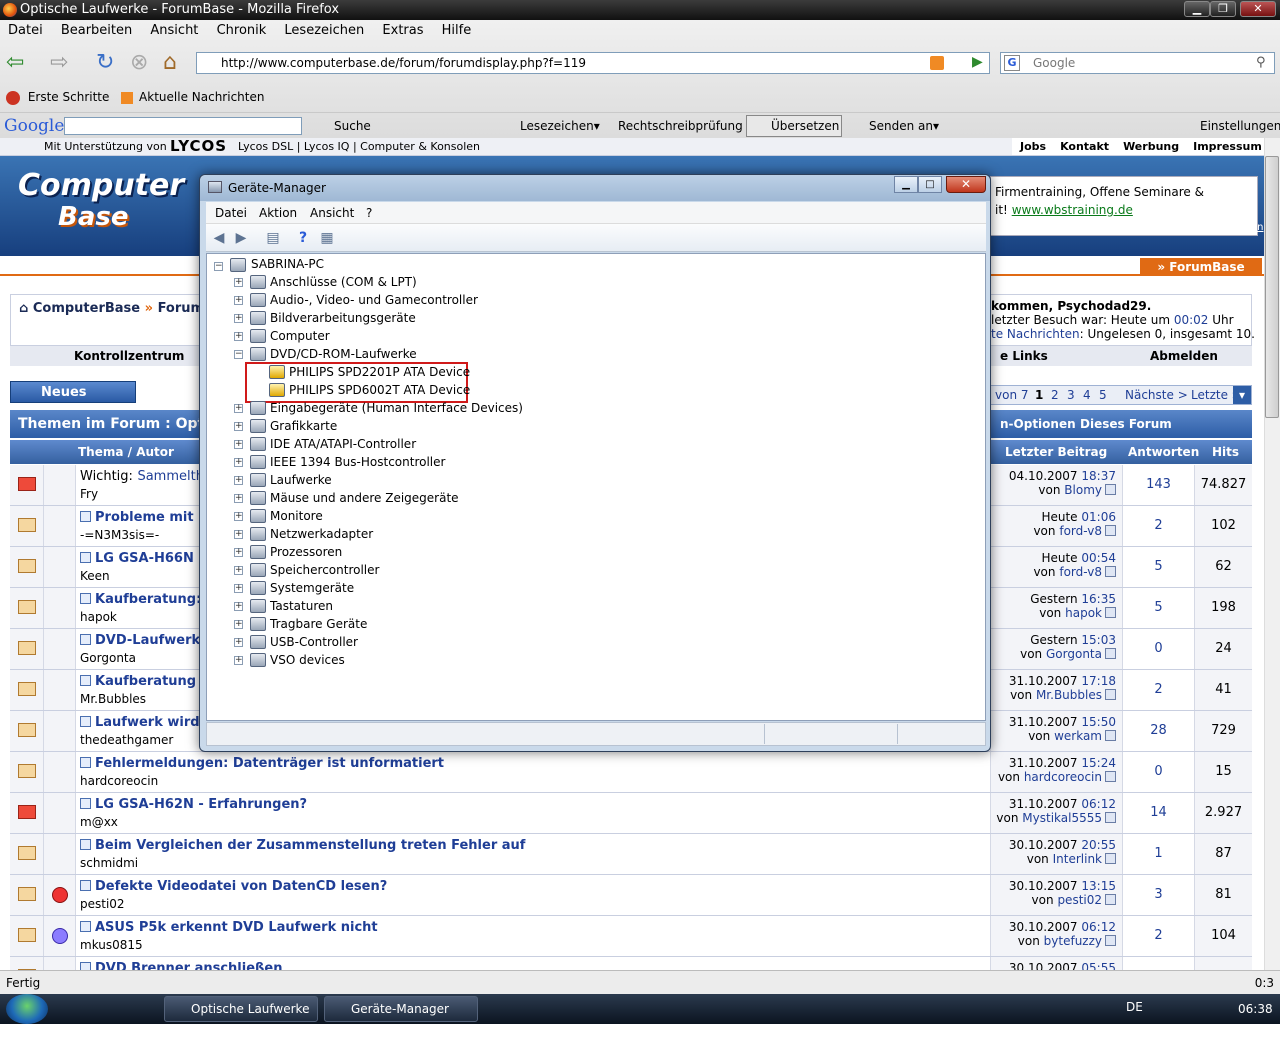  I want to click on menu-bearbeiten: Bearbeiten, so click(96, 30).